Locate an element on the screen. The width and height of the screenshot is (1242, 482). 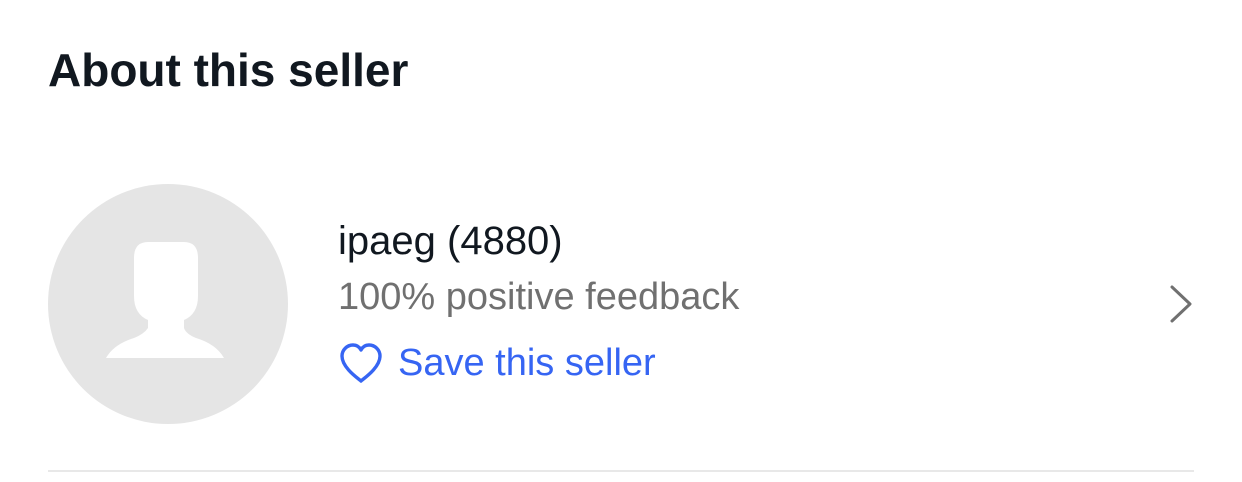
seller-avatar is located at coordinates (168, 304).